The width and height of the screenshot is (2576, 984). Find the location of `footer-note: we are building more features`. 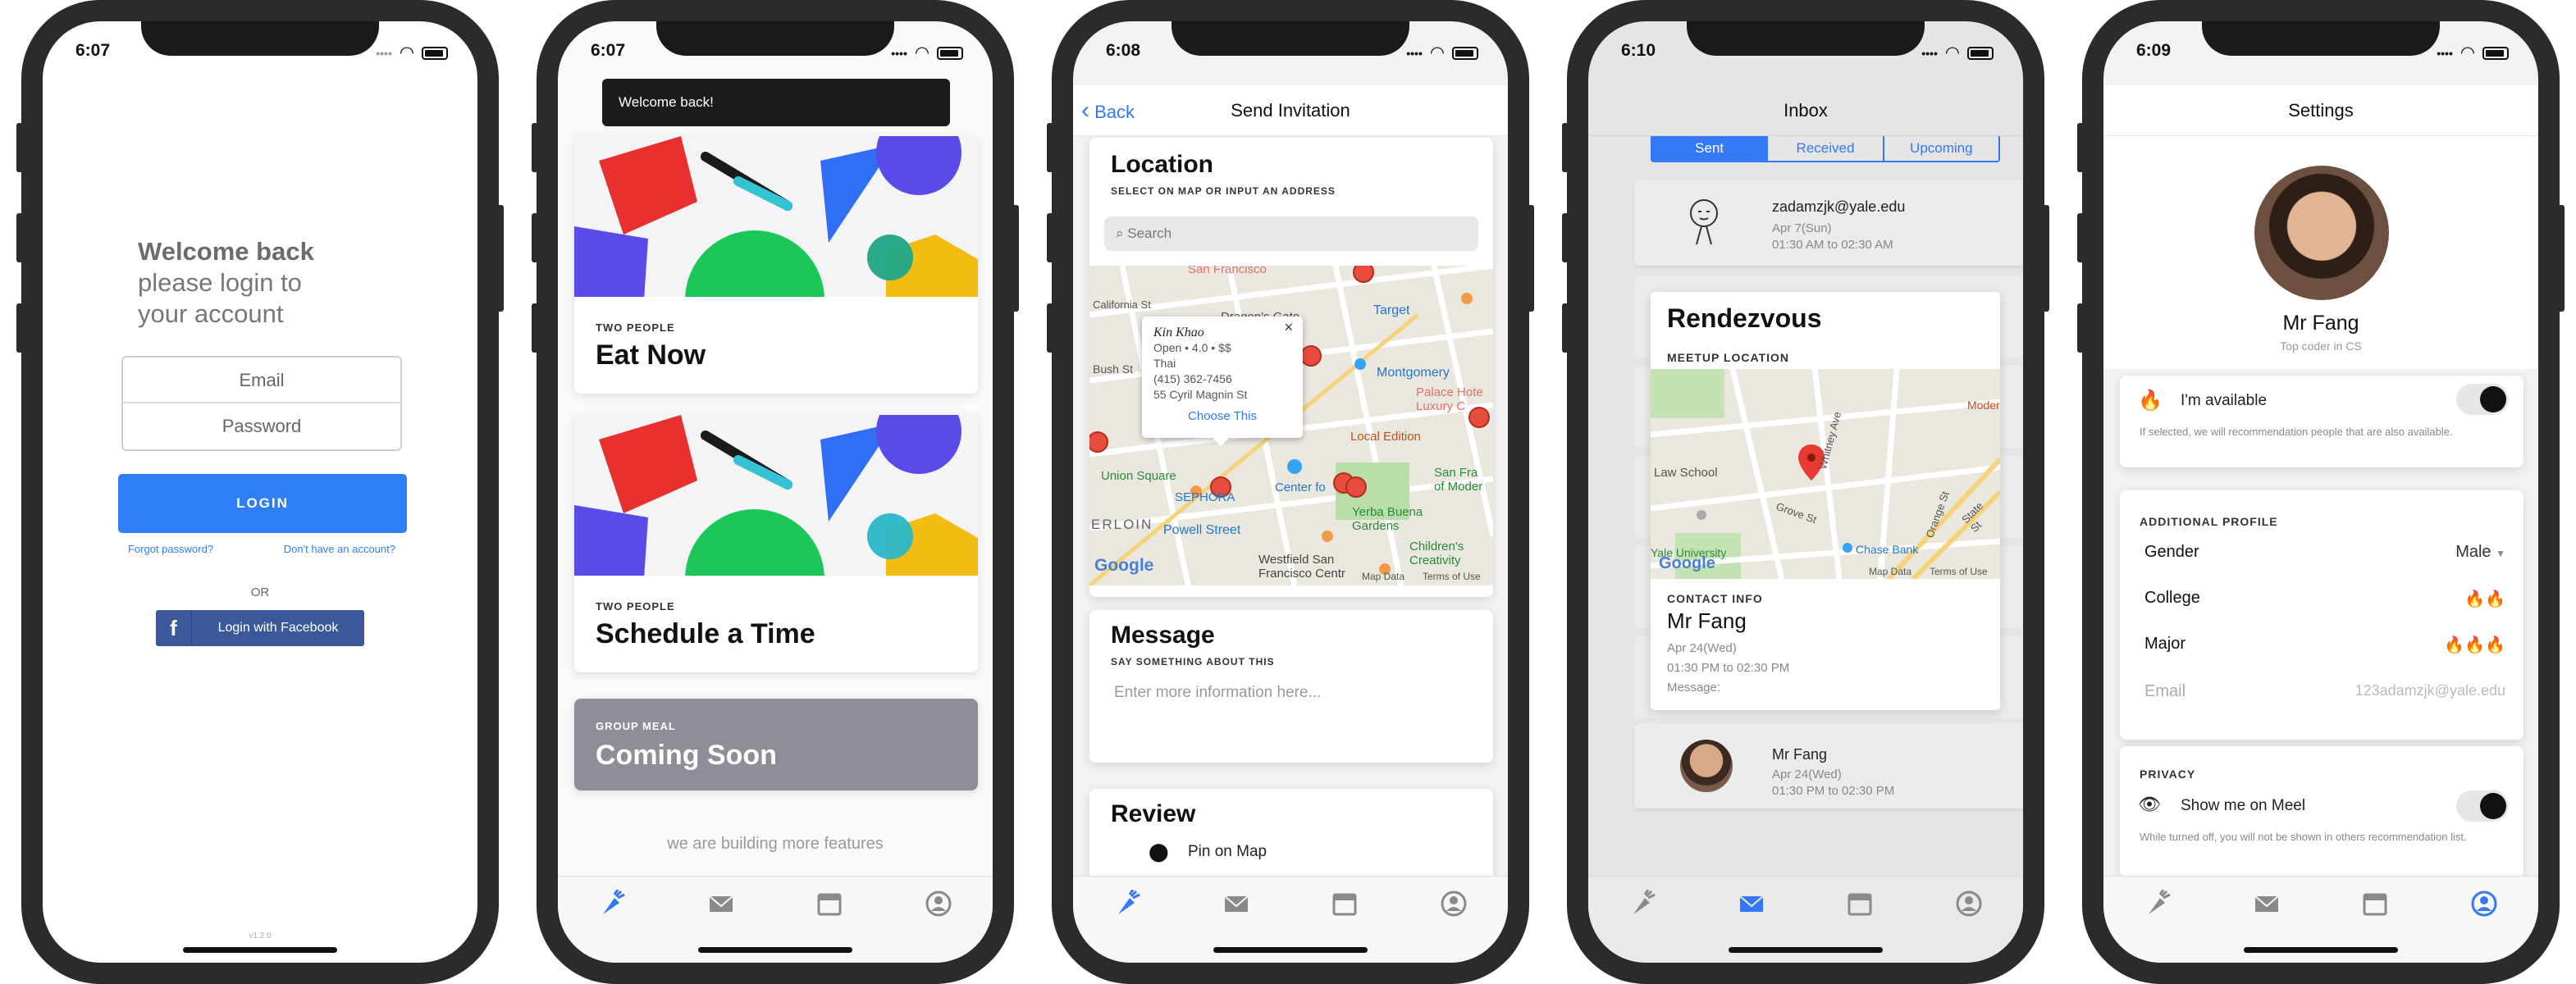

footer-note: we are building more features is located at coordinates (775, 844).